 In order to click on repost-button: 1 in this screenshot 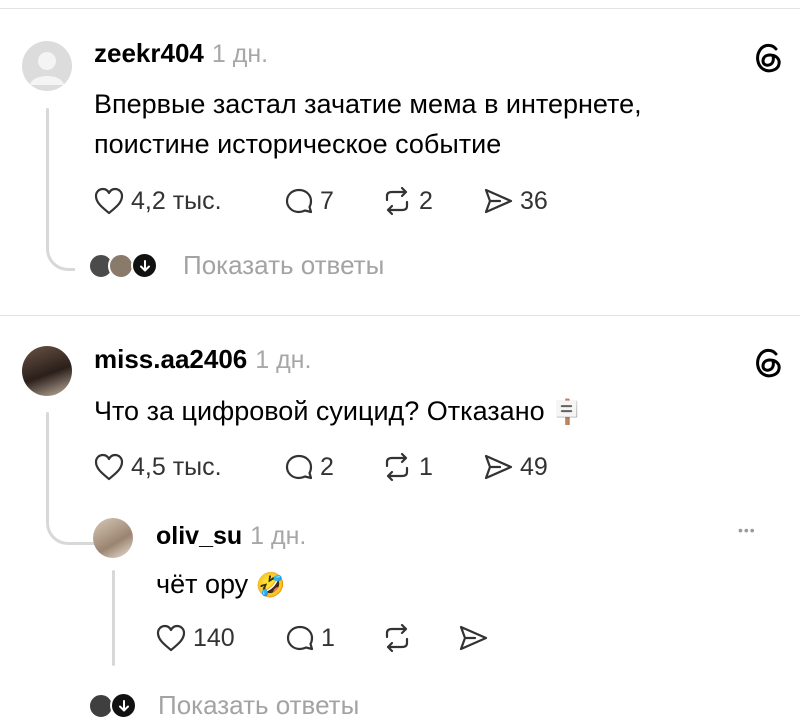, I will do `click(407, 467)`.